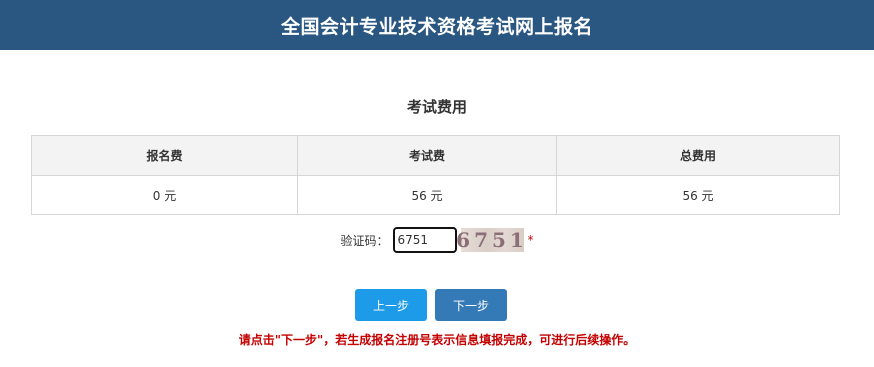 This screenshot has width=874, height=367. Describe the element at coordinates (427, 155) in the screenshot. I see `column-header-exam-fee: 考试费` at that location.